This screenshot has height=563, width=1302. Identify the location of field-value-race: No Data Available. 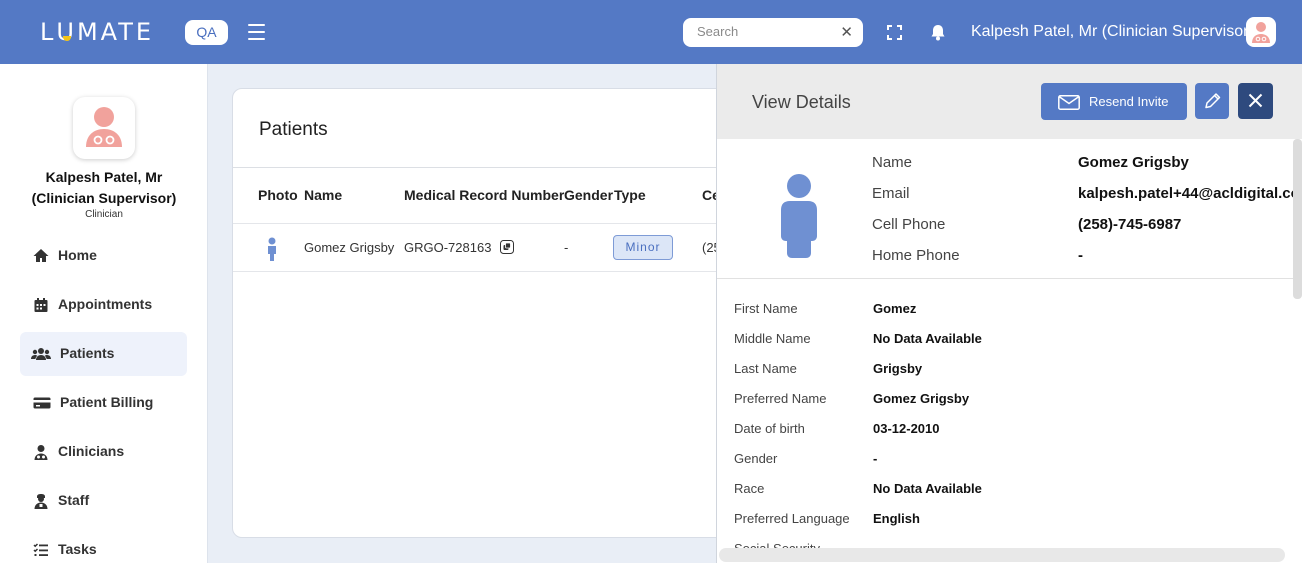
(927, 488).